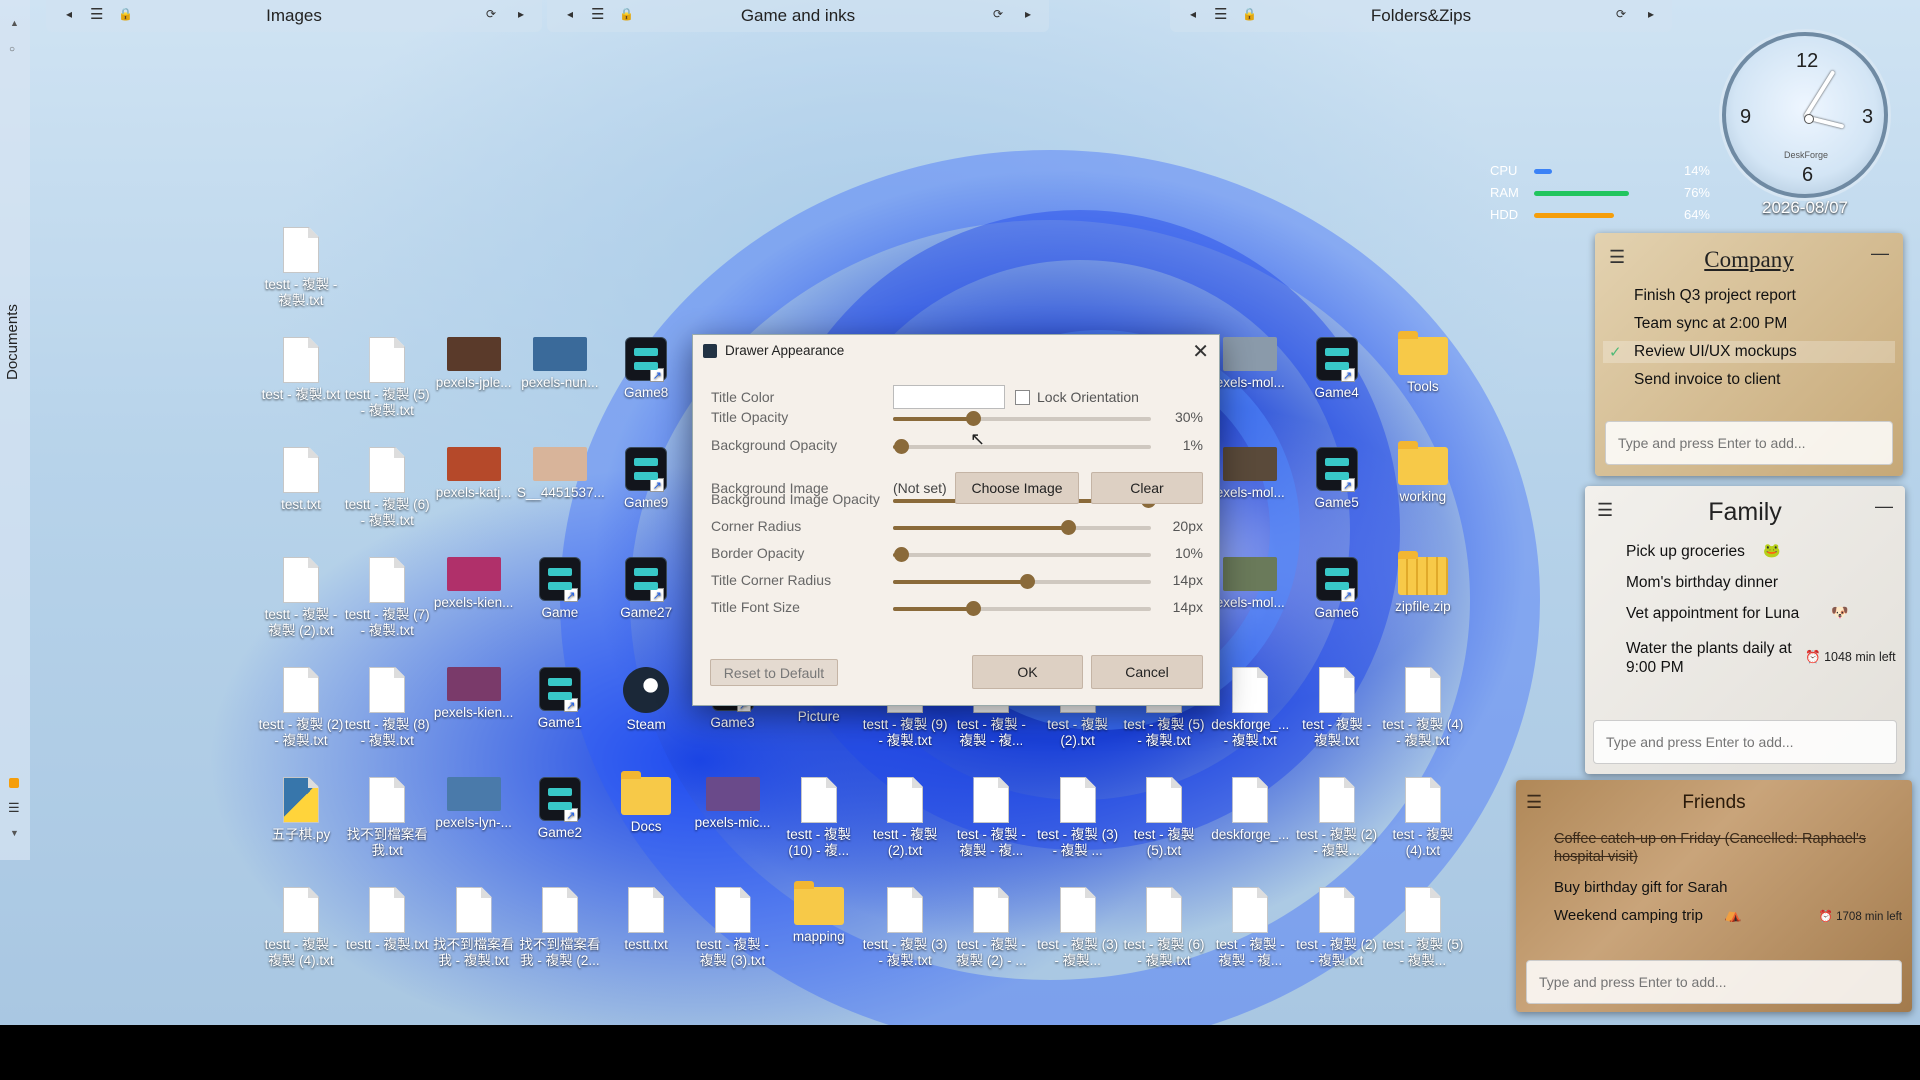  I want to click on desktop-icon: ↗ Game, so click(560, 589).